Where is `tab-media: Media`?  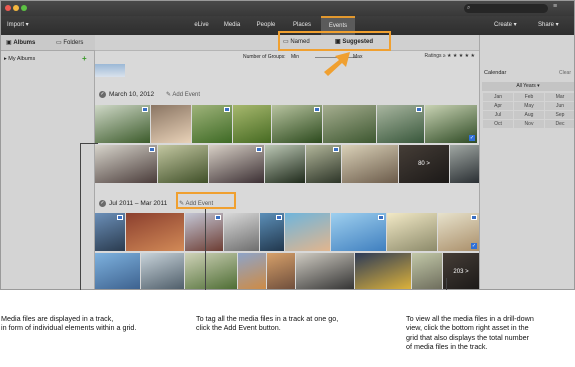 tab-media: Media is located at coordinates (232, 25).